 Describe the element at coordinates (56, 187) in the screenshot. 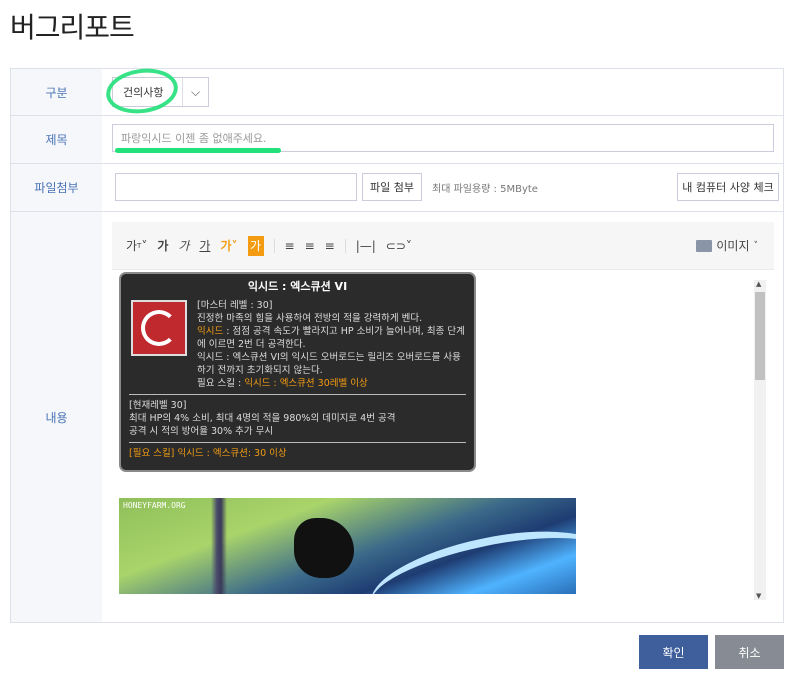

I see `attachment-label: 파일첨부` at that location.